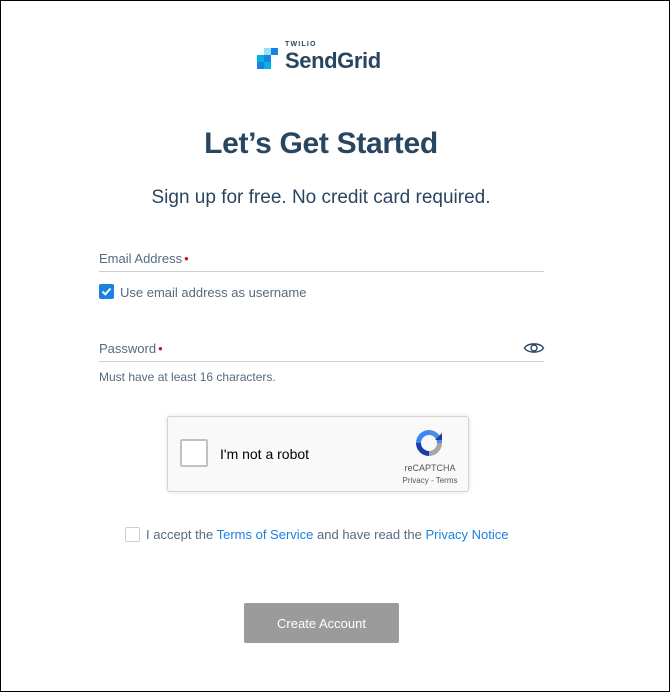 This screenshot has height=692, width=670. I want to click on terms-prefix: I accept the, so click(181, 534).